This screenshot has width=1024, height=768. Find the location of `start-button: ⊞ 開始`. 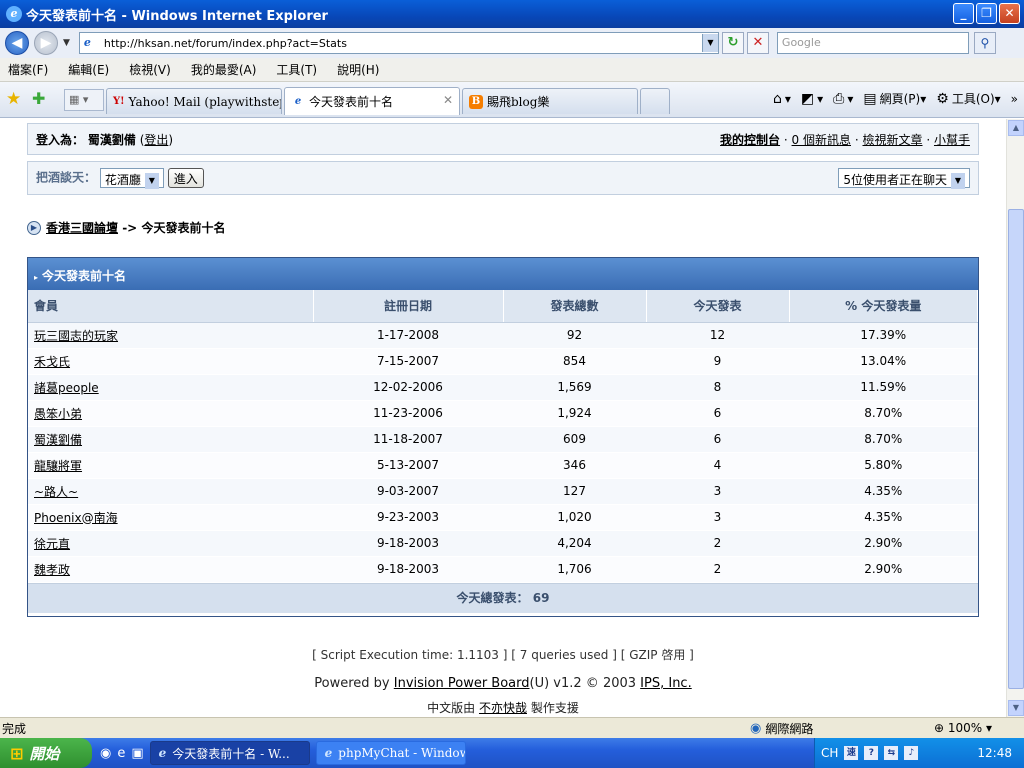

start-button: ⊞ 開始 is located at coordinates (46, 753).